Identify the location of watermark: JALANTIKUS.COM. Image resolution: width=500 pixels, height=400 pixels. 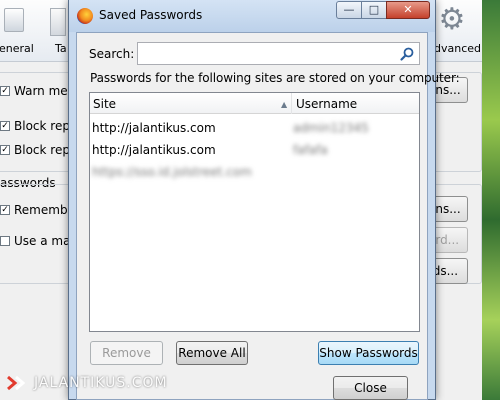
(87, 383).